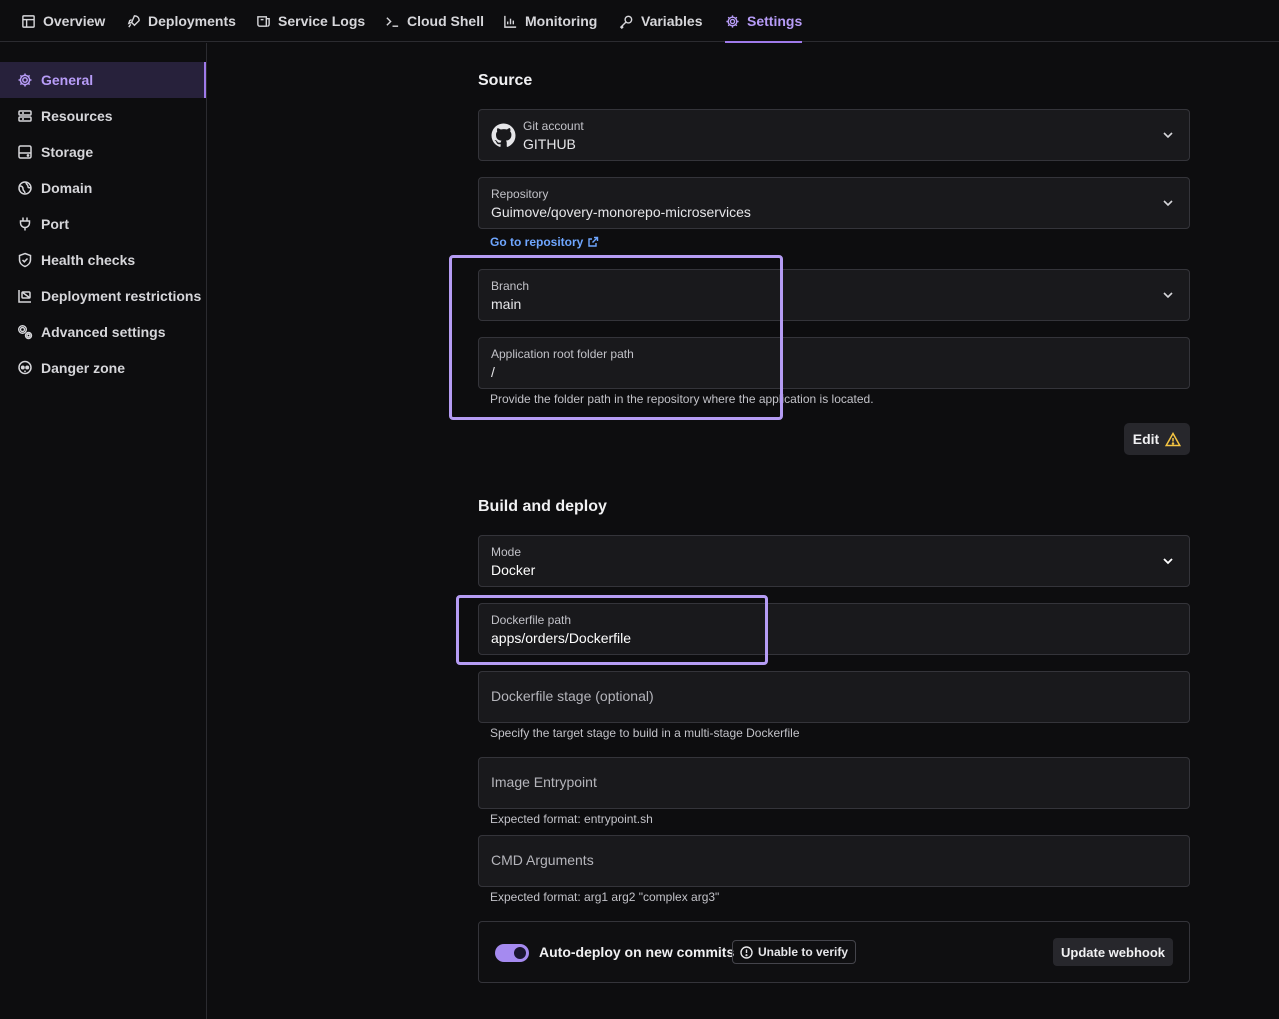  Describe the element at coordinates (1146, 439) in the screenshot. I see `edit-label: Edit` at that location.